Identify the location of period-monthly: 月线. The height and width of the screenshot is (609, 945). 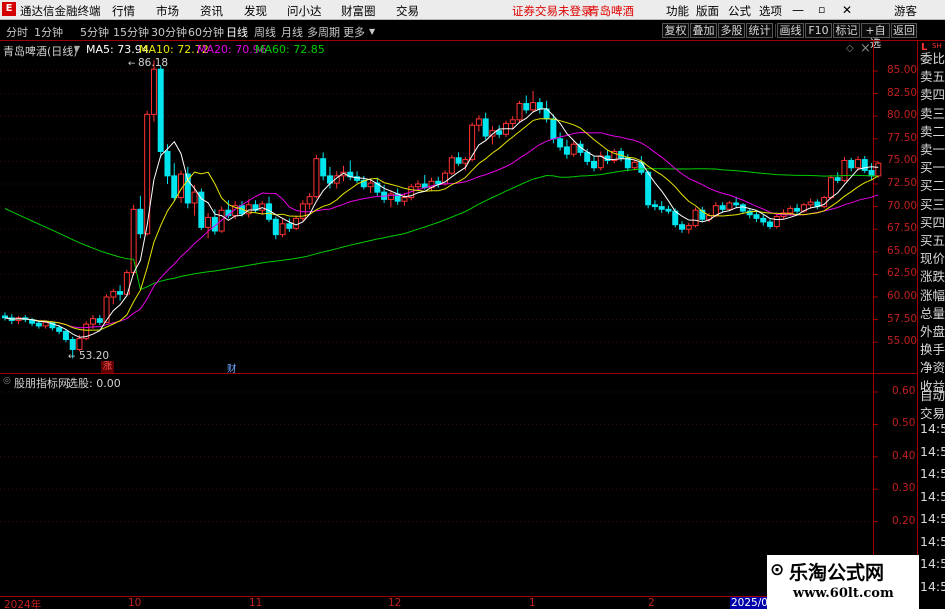
(292, 32).